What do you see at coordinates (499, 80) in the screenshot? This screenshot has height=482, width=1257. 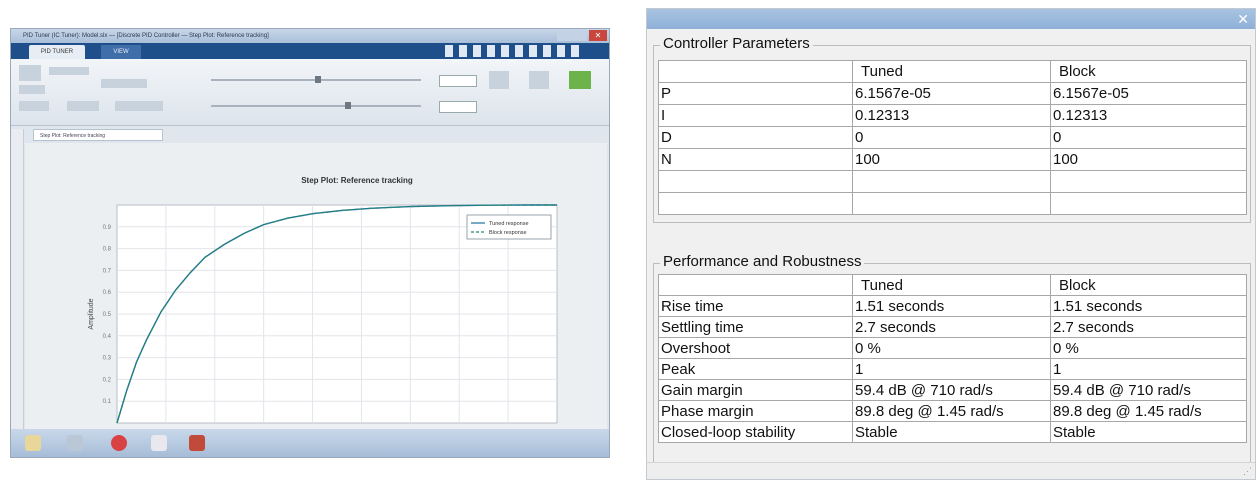 I see `reset-icon` at bounding box center [499, 80].